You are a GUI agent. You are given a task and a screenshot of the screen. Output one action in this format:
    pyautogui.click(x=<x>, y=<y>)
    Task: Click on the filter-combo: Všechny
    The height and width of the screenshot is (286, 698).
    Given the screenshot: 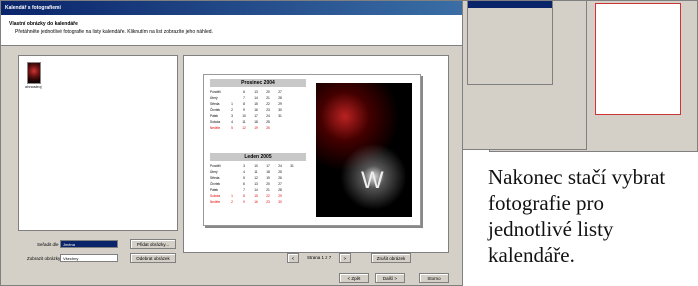 What is the action you would take?
    pyautogui.click(x=89, y=258)
    